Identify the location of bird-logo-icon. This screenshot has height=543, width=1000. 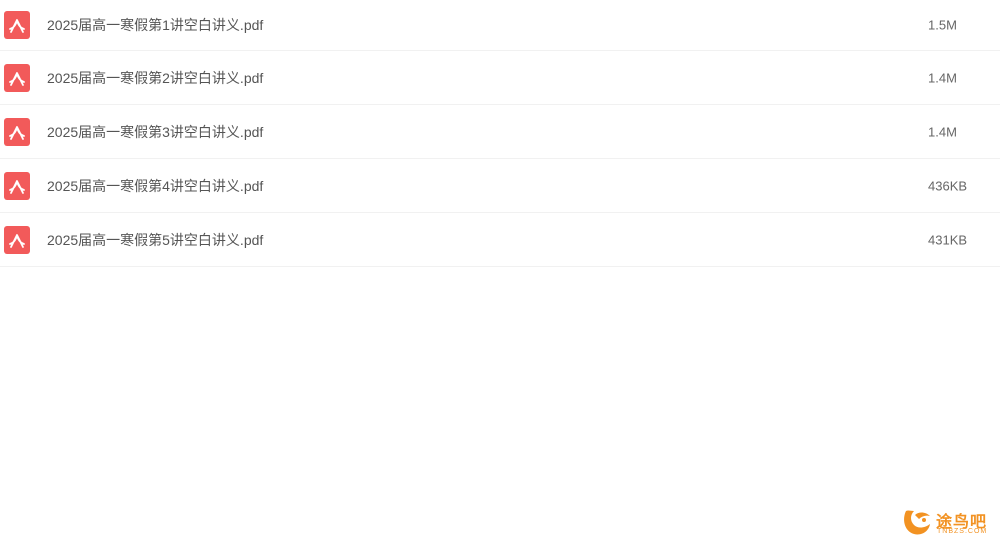
(917, 522).